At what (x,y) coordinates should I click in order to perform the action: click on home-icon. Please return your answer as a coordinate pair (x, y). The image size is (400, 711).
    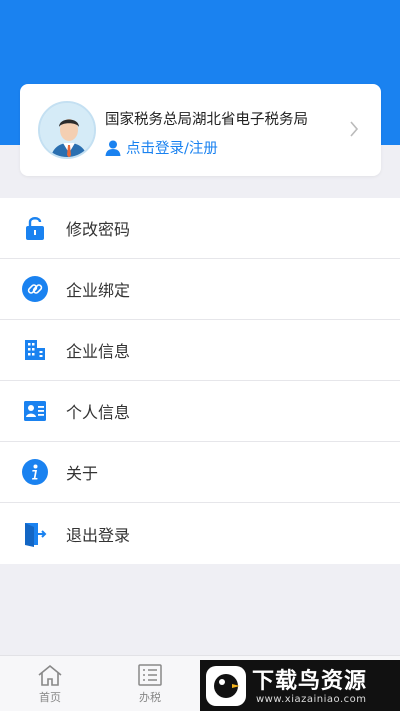
    Looking at the image, I should click on (50, 675).